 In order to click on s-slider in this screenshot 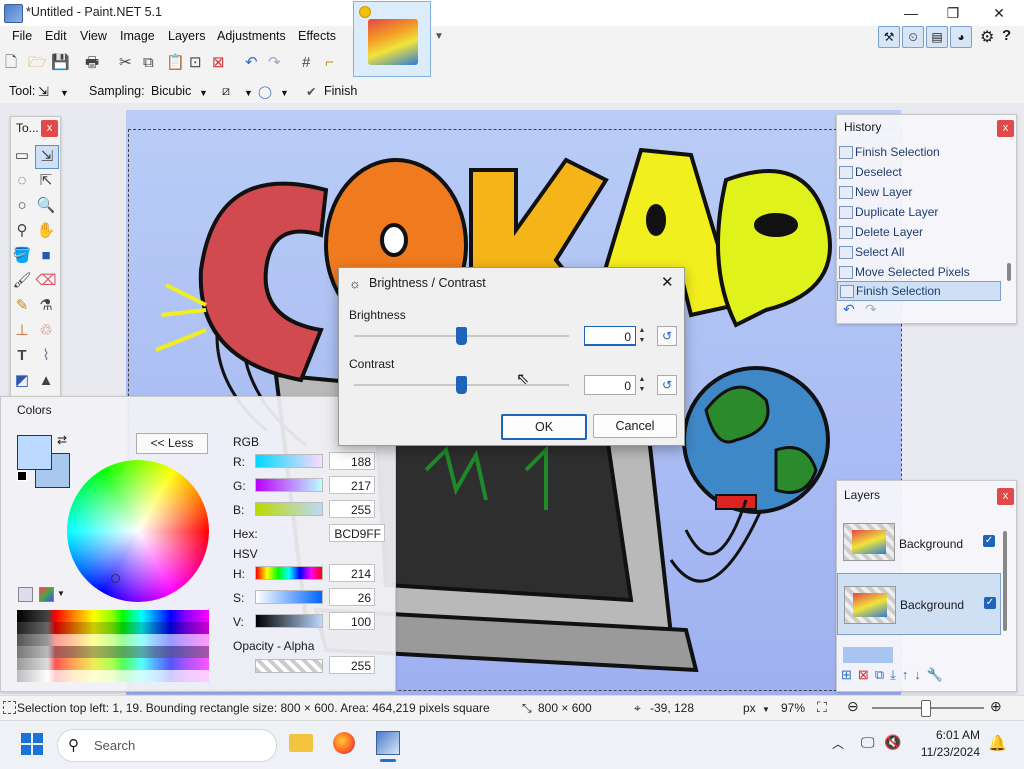, I will do `click(289, 597)`.